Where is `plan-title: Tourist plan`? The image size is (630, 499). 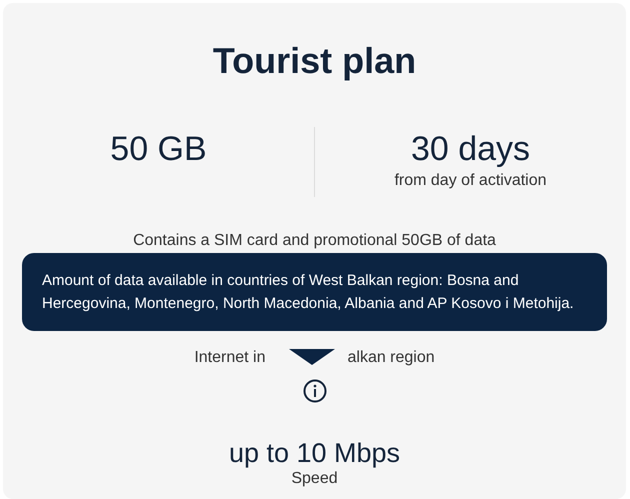 plan-title: Tourist plan is located at coordinates (314, 61).